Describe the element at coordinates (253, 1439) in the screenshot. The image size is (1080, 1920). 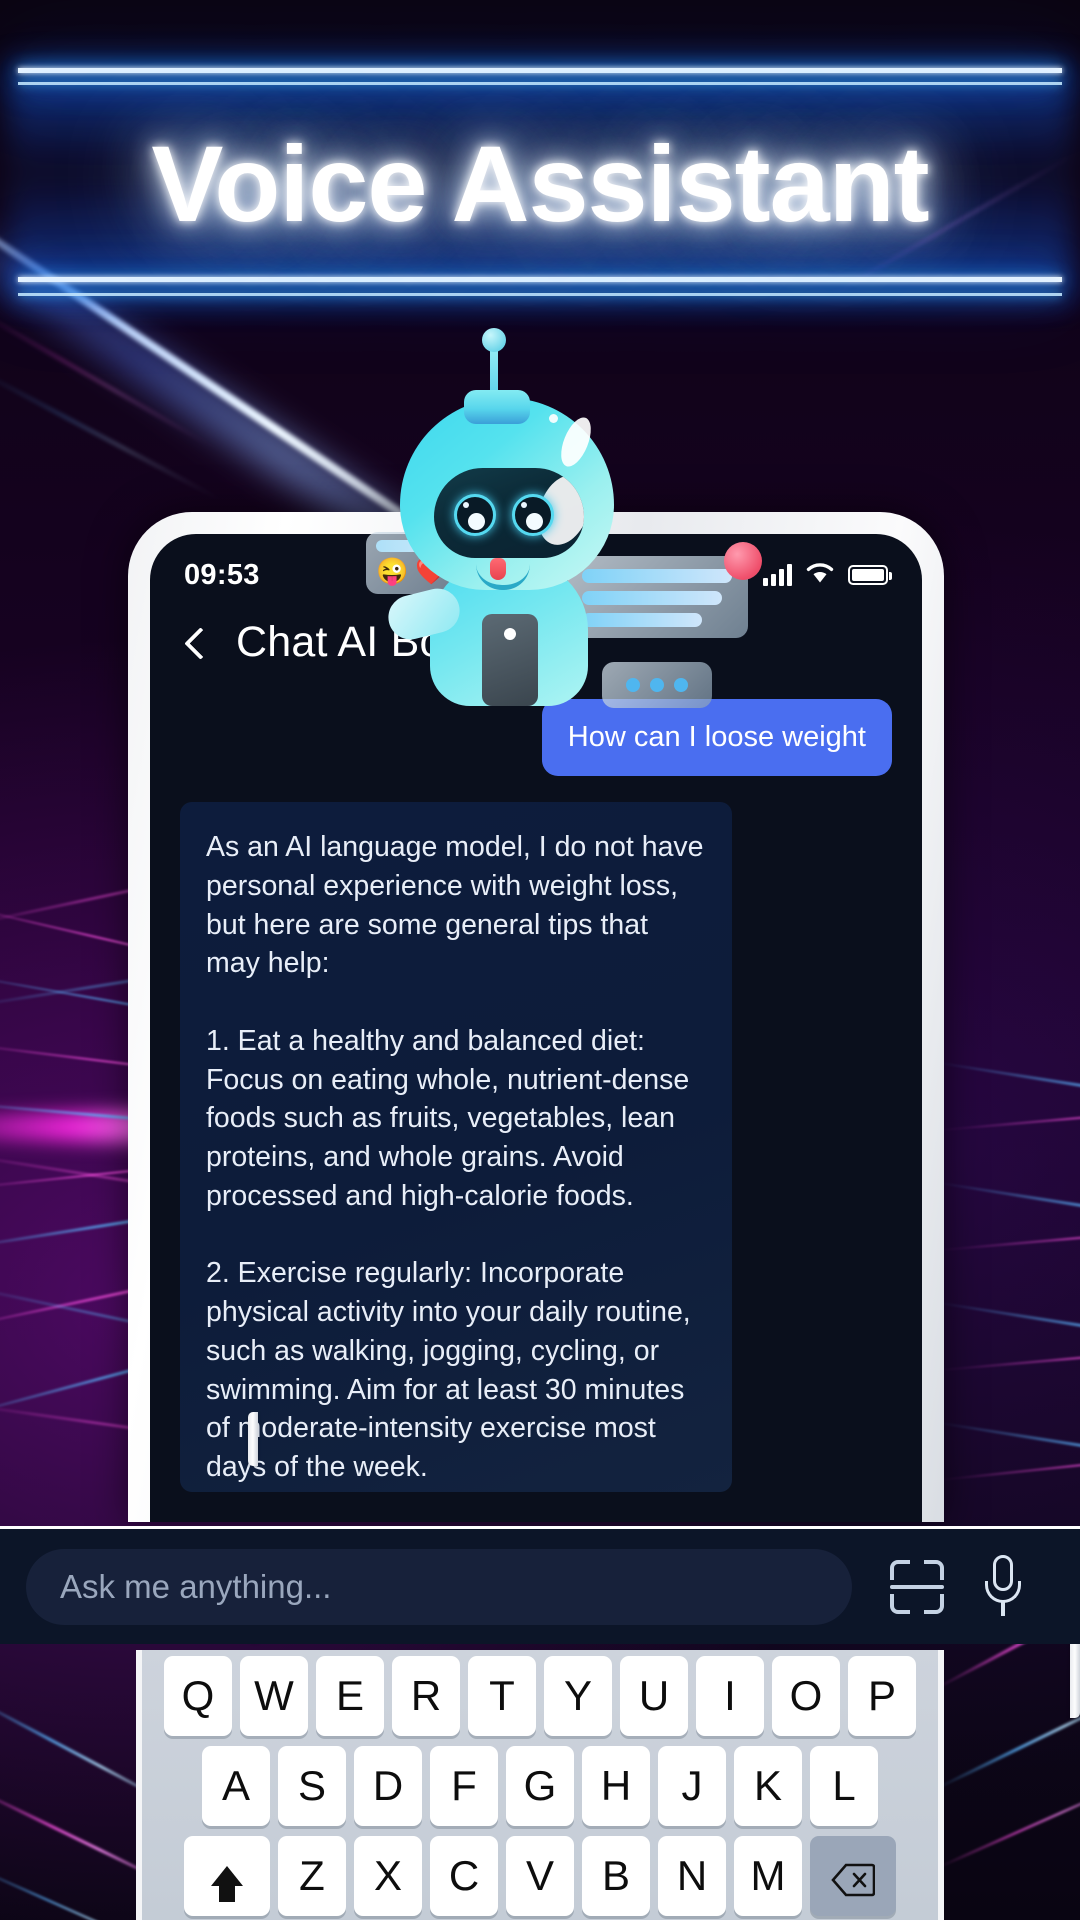
I see `phone-button-mute` at that location.